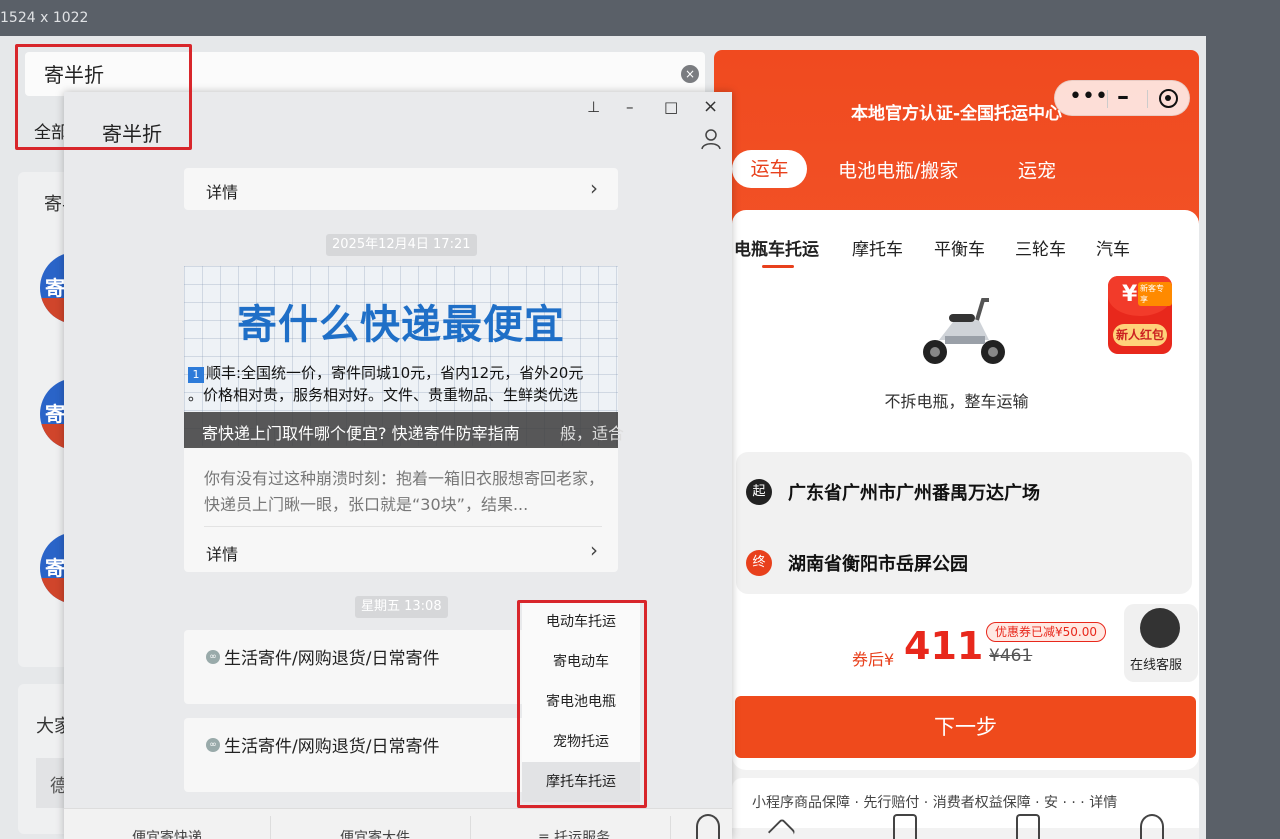 The image size is (1280, 839). I want to click on article-title-tail: 般，适合, so click(592, 433).